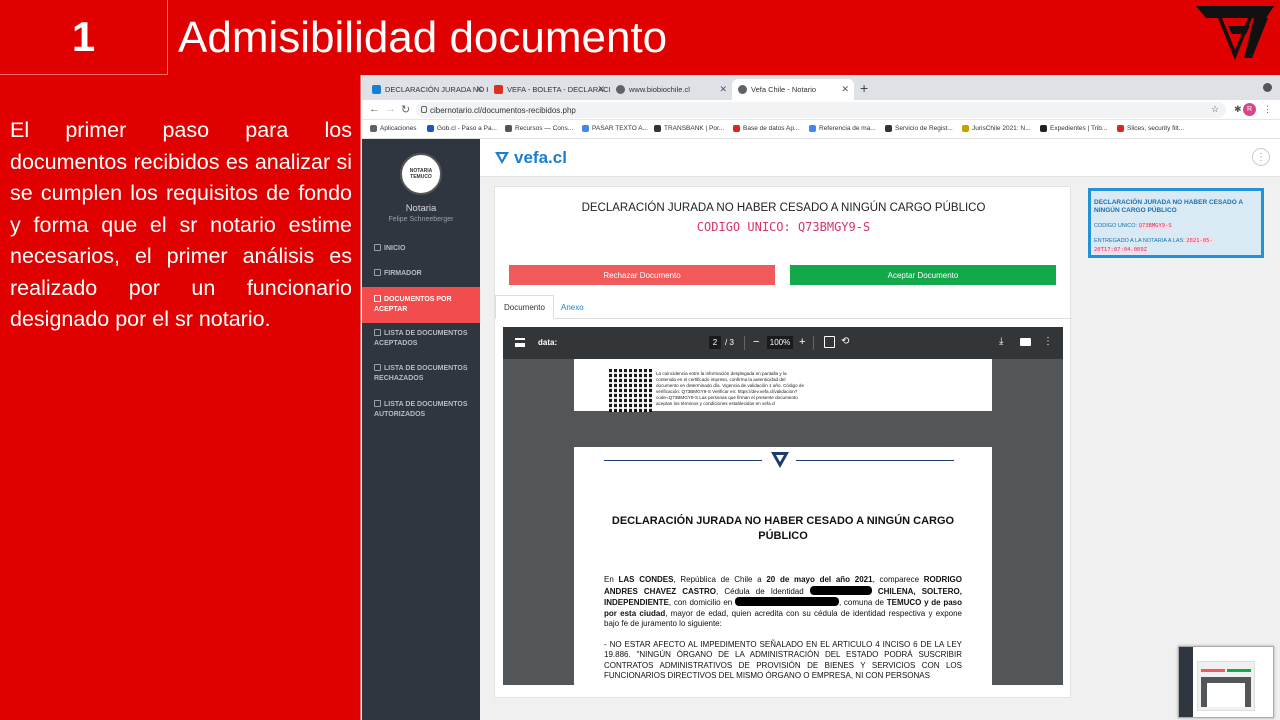  Describe the element at coordinates (715, 342) in the screenshot. I see `page-number-input: 2` at that location.